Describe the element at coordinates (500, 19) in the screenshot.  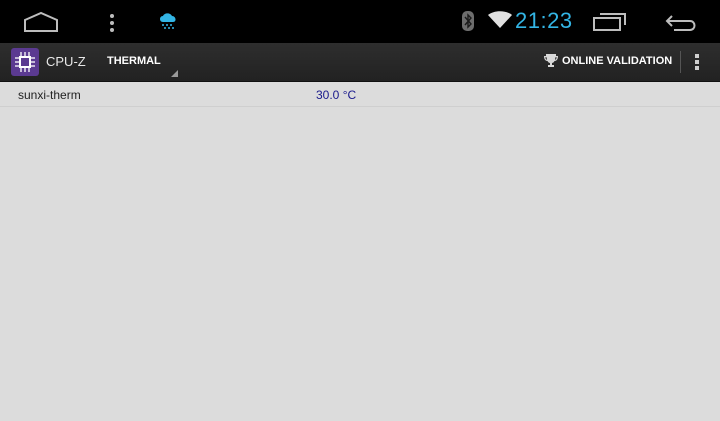
I see `wifi-icon` at that location.